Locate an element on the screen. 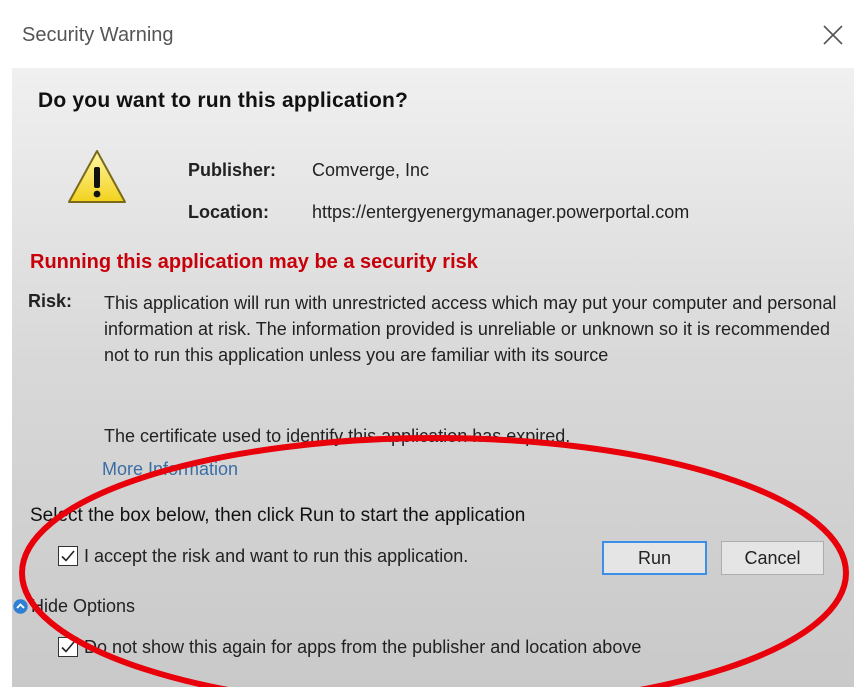 The image size is (854, 687). chevron-up-icon is located at coordinates (20, 606).